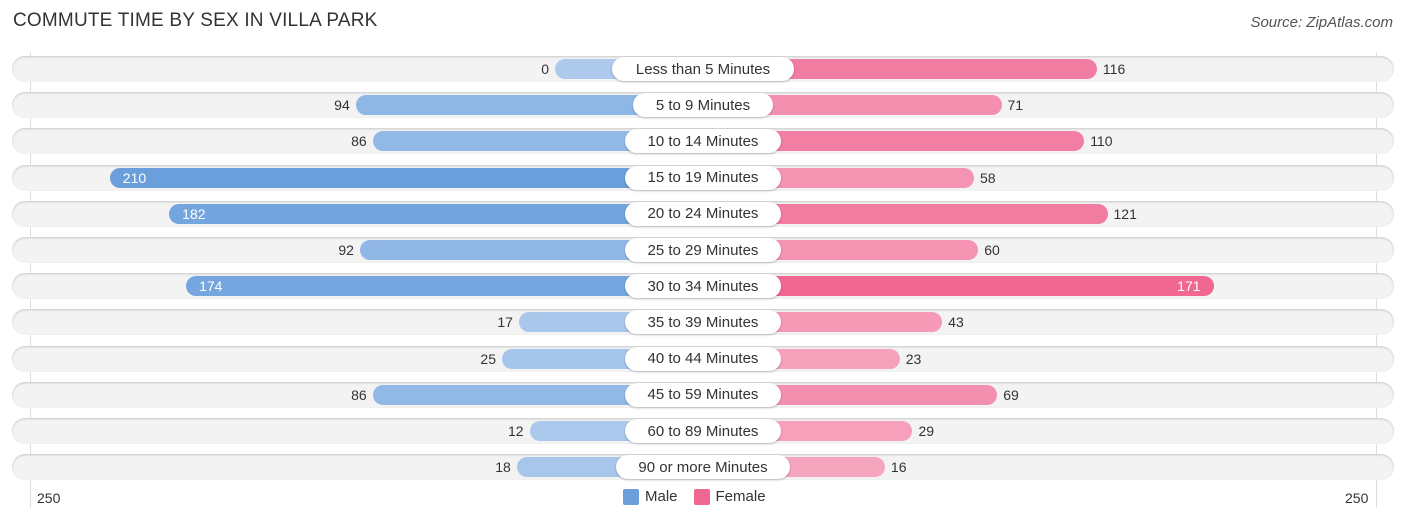 The height and width of the screenshot is (523, 1406). Describe the element at coordinates (703, 105) in the screenshot. I see `category-label: 5 to 9 Minutes` at that location.